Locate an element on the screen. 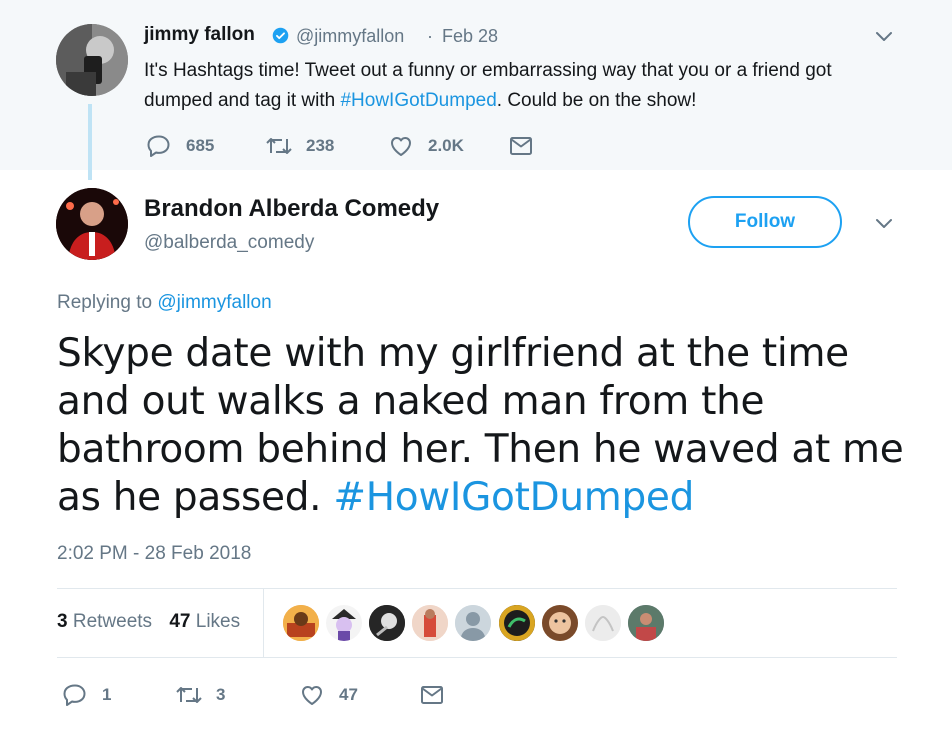 This screenshot has width=952, height=746. likes-stat-label: Likes is located at coordinates (218, 621).